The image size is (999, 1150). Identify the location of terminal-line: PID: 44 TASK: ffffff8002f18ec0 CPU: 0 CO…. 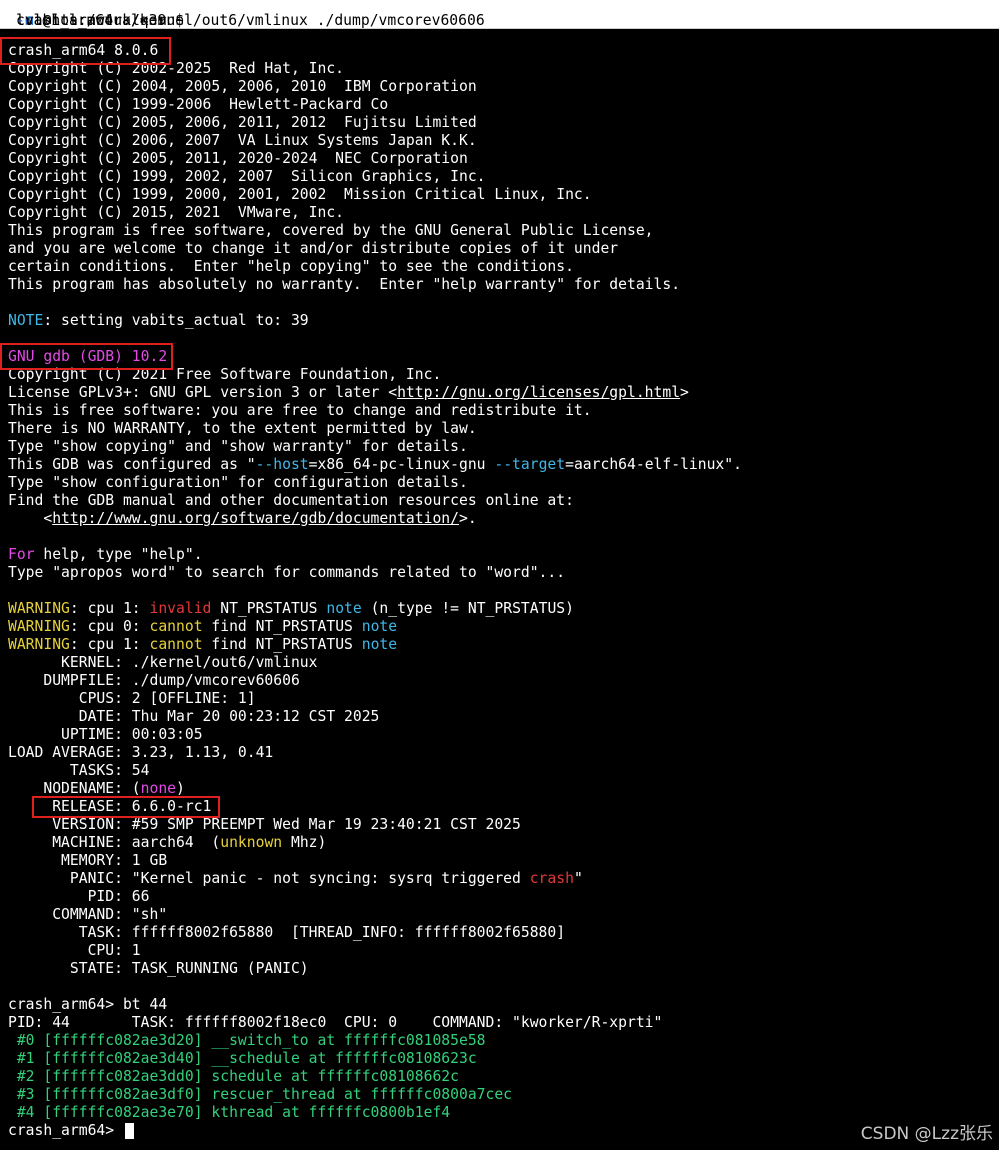
(335, 1023).